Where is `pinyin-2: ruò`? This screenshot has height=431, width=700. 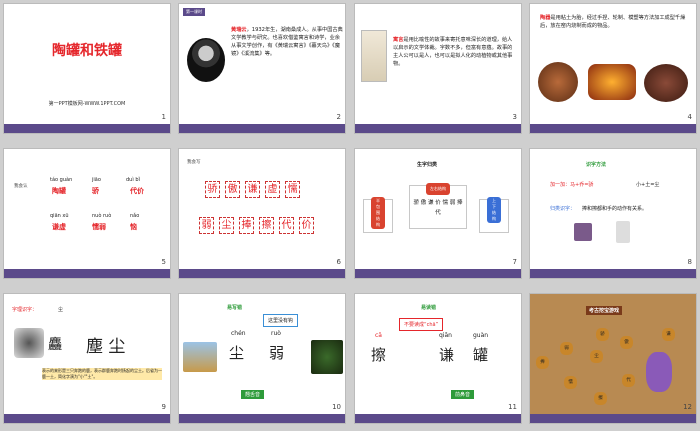 pinyin-2: ruò is located at coordinates (276, 333).